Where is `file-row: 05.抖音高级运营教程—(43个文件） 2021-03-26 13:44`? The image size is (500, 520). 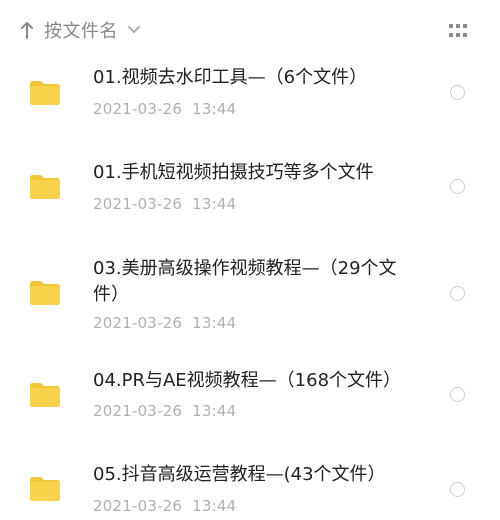 file-row: 05.抖音高级运营教程—(43个文件） 2021-03-26 13:44 is located at coordinates (250, 490).